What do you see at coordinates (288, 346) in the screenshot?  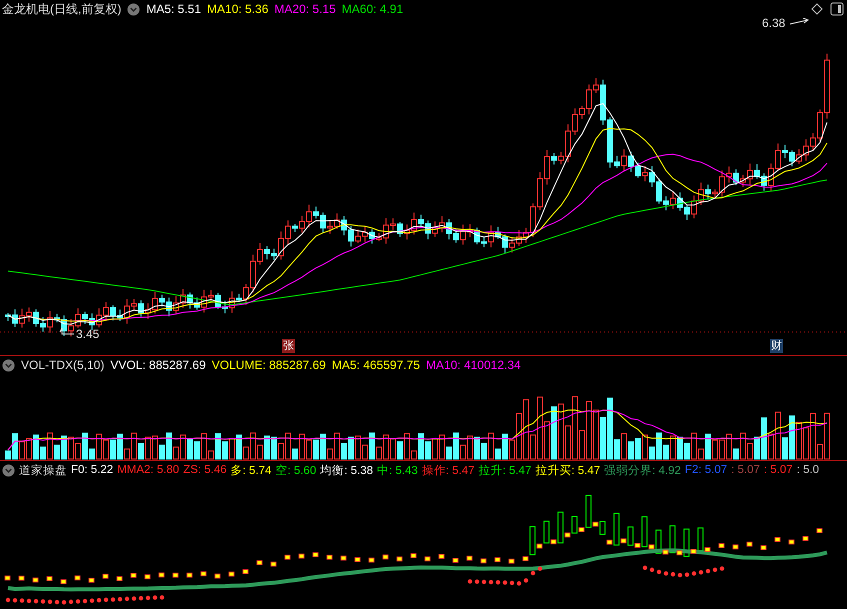 I see `event-marker: 张` at bounding box center [288, 346].